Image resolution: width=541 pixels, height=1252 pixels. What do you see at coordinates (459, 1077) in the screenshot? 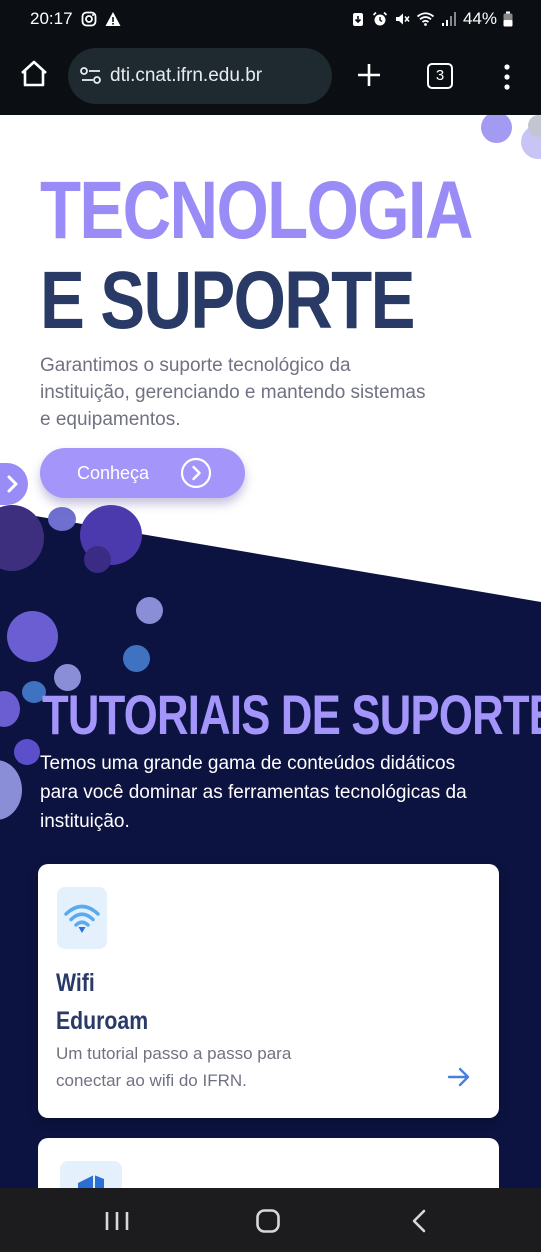
I see `arrow-right-icon` at bounding box center [459, 1077].